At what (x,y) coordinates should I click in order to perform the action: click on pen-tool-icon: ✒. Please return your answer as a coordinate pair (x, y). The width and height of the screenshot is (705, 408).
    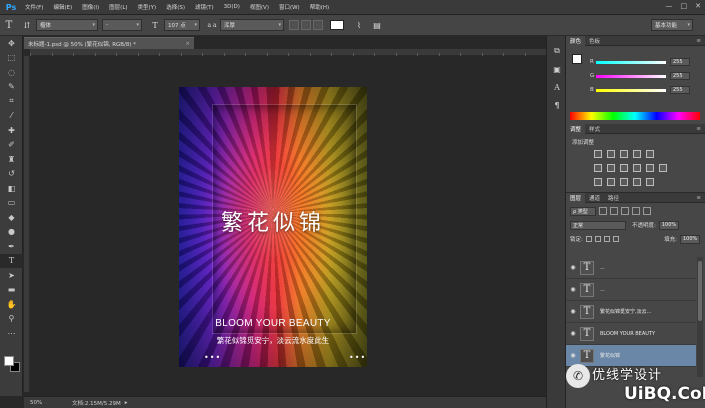
    Looking at the image, I should click on (11, 246).